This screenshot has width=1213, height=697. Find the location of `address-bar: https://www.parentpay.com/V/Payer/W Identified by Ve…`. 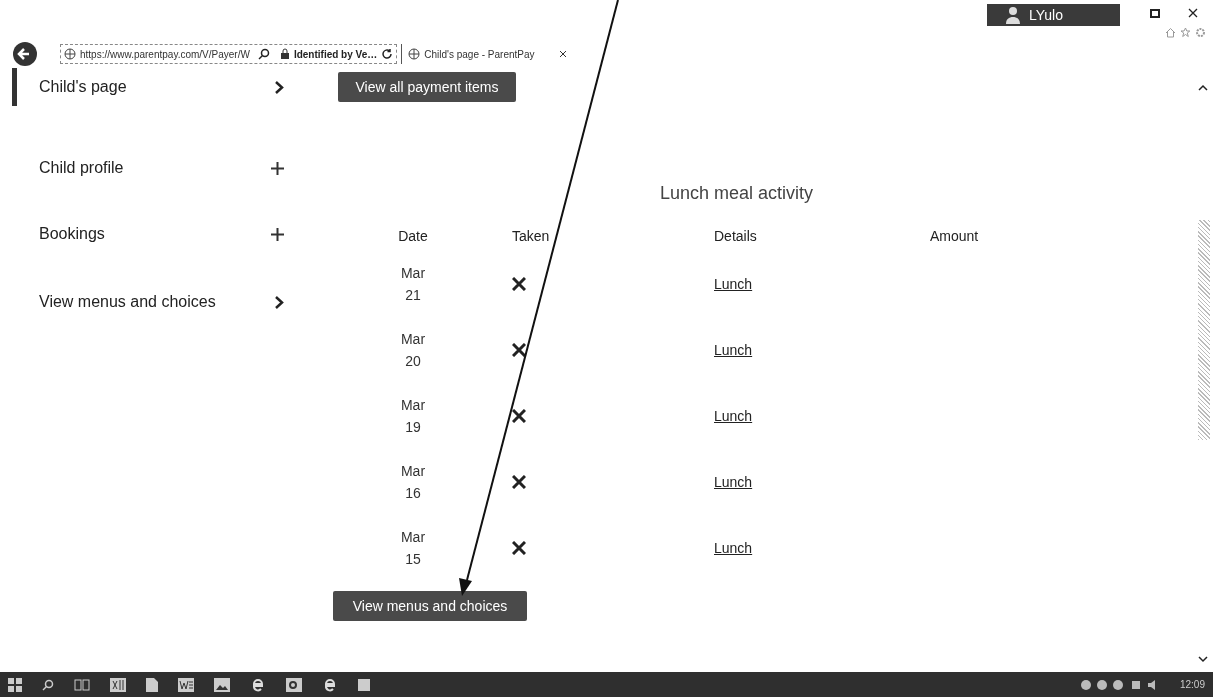

address-bar: https://www.parentpay.com/V/Payer/W Identified by Ve… is located at coordinates (229, 54).